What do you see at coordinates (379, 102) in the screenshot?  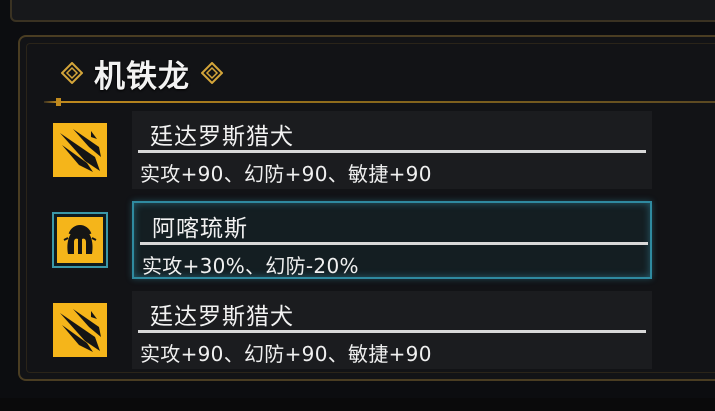 I see `header-divider` at bounding box center [379, 102].